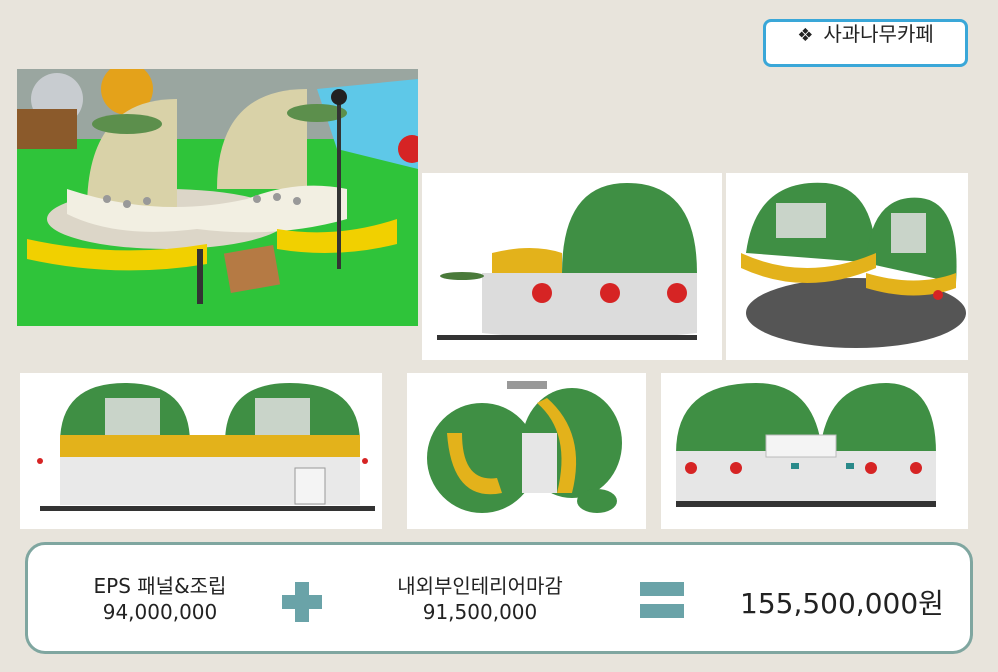 The width and height of the screenshot is (998, 672). I want to click on rear-elevation-view, so click(814, 451).